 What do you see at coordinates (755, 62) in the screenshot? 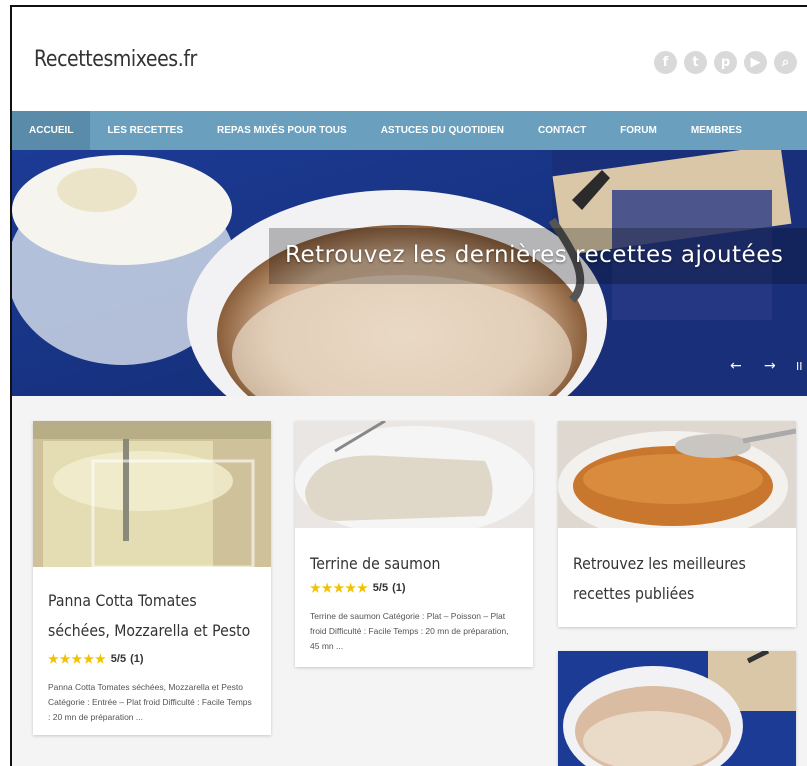
I see `youtube-icon: ▶` at bounding box center [755, 62].